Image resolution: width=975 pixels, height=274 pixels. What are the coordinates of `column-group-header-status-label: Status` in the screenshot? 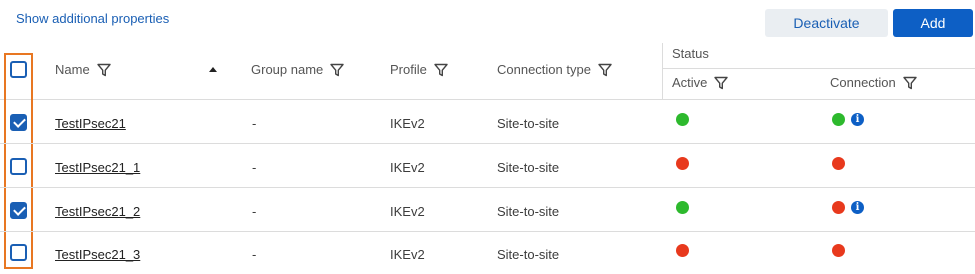 It's located at (690, 53).